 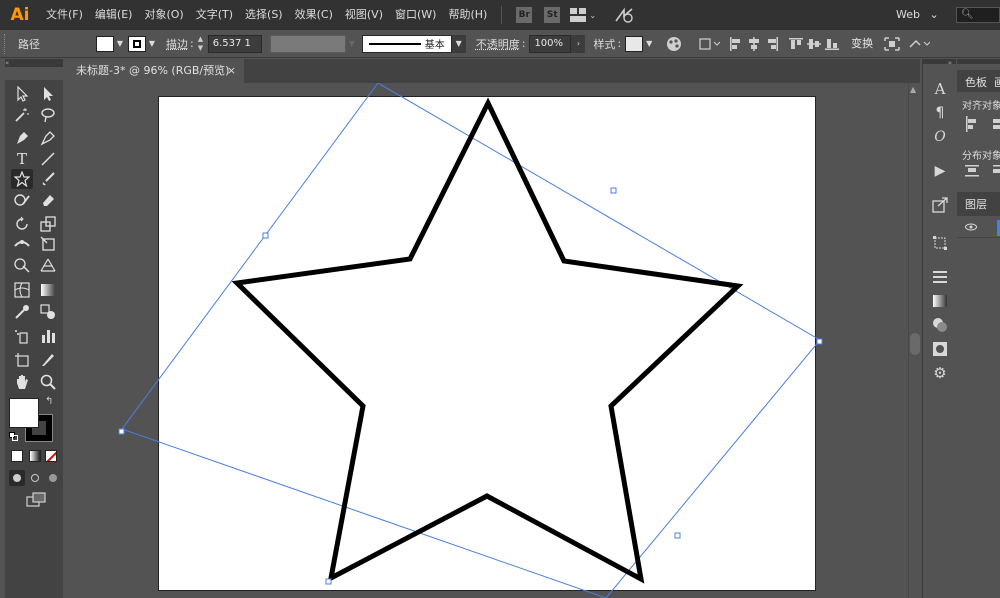 What do you see at coordinates (214, 15) in the screenshot?
I see `menu-type: 文字(T)` at bounding box center [214, 15].